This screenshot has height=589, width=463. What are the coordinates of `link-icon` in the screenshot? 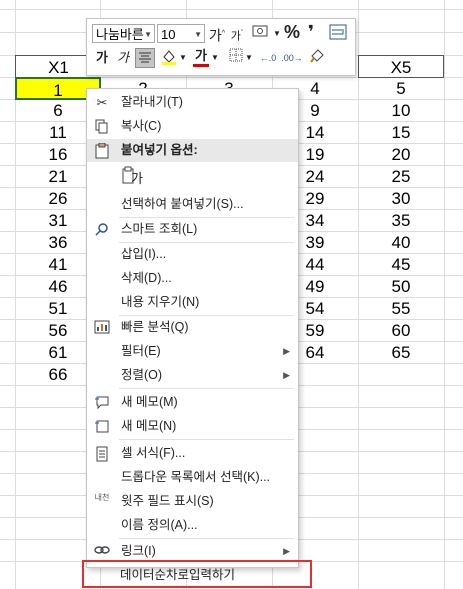 It's located at (102, 552).